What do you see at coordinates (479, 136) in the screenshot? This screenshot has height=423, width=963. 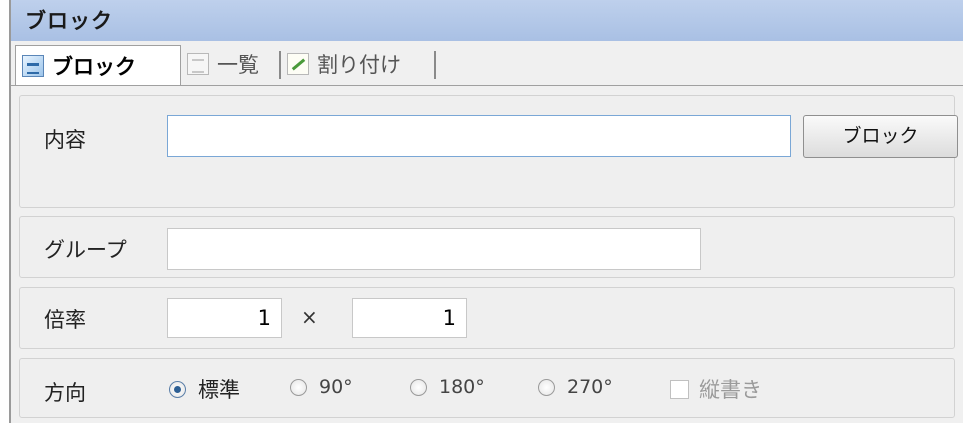 I see `content-input` at bounding box center [479, 136].